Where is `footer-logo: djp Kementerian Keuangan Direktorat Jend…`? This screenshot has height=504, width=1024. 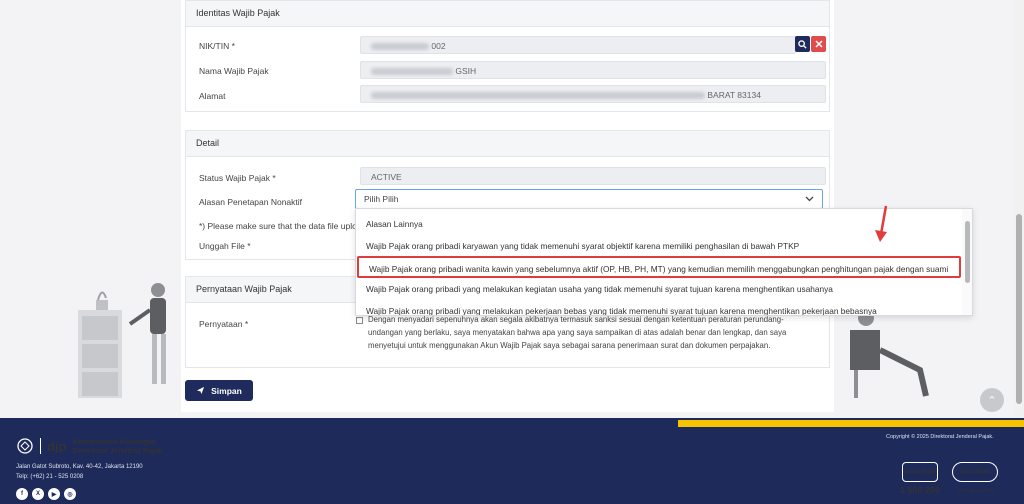
footer-logo: djp Kementerian Keuangan Direktorat Jend… is located at coordinates (89, 446).